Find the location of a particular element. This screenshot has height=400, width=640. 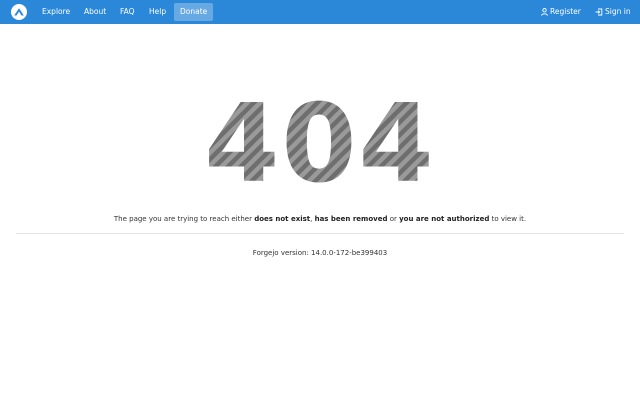

error-message-text: The page you are trying to reach either is located at coordinates (184, 219).